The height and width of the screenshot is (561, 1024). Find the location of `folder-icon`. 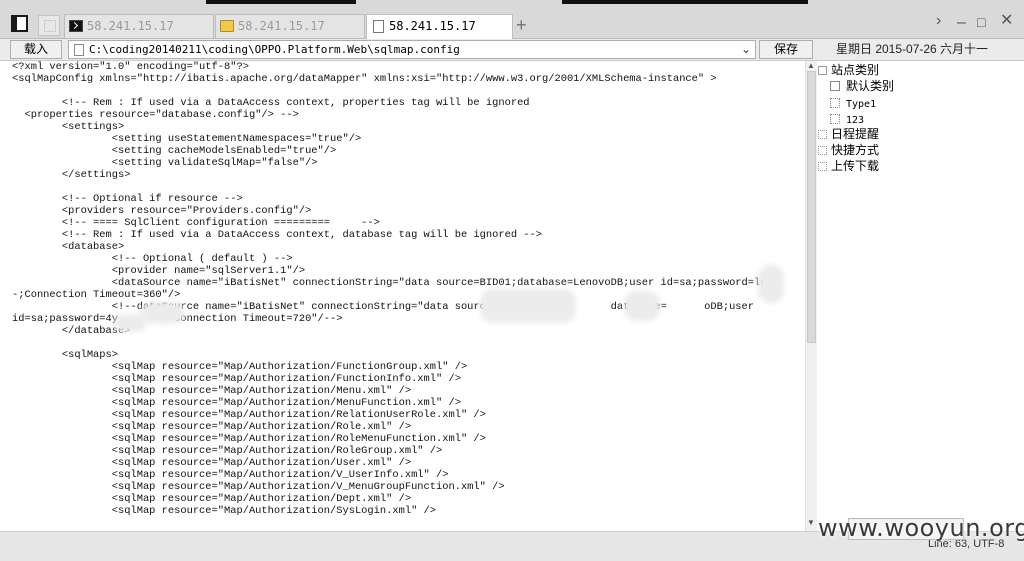

folder-icon is located at coordinates (227, 26).